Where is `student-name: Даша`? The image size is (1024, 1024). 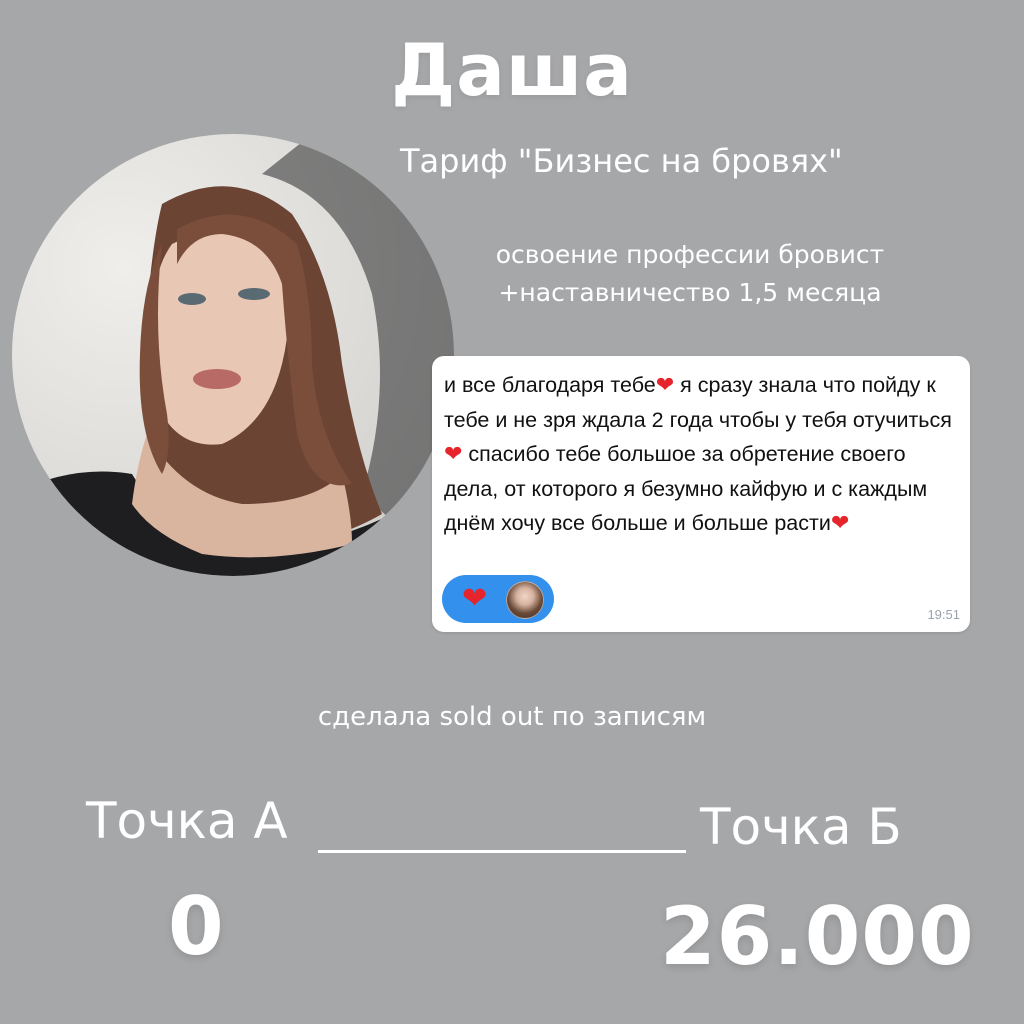 student-name: Даша is located at coordinates (512, 70).